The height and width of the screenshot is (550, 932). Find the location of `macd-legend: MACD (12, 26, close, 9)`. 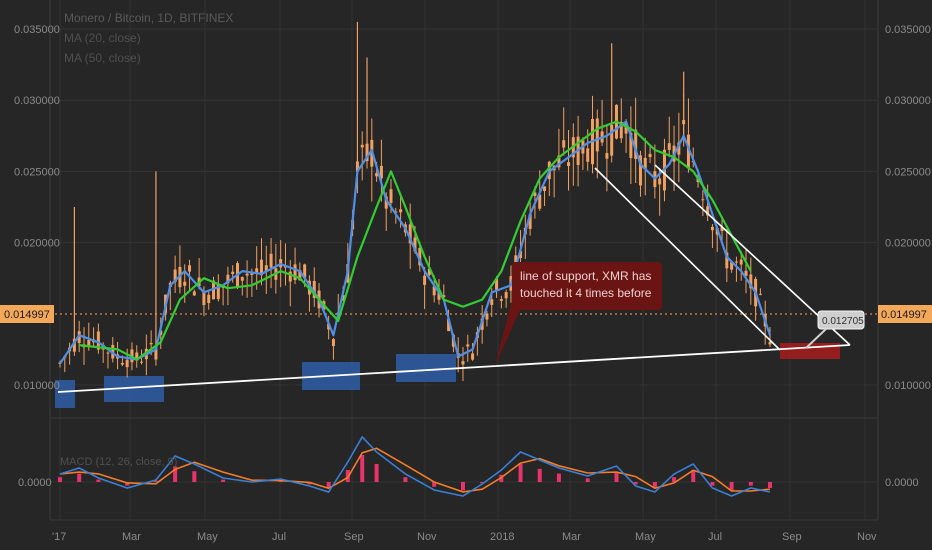

macd-legend: MACD (12, 26, close, 9) is located at coordinates (118, 462).